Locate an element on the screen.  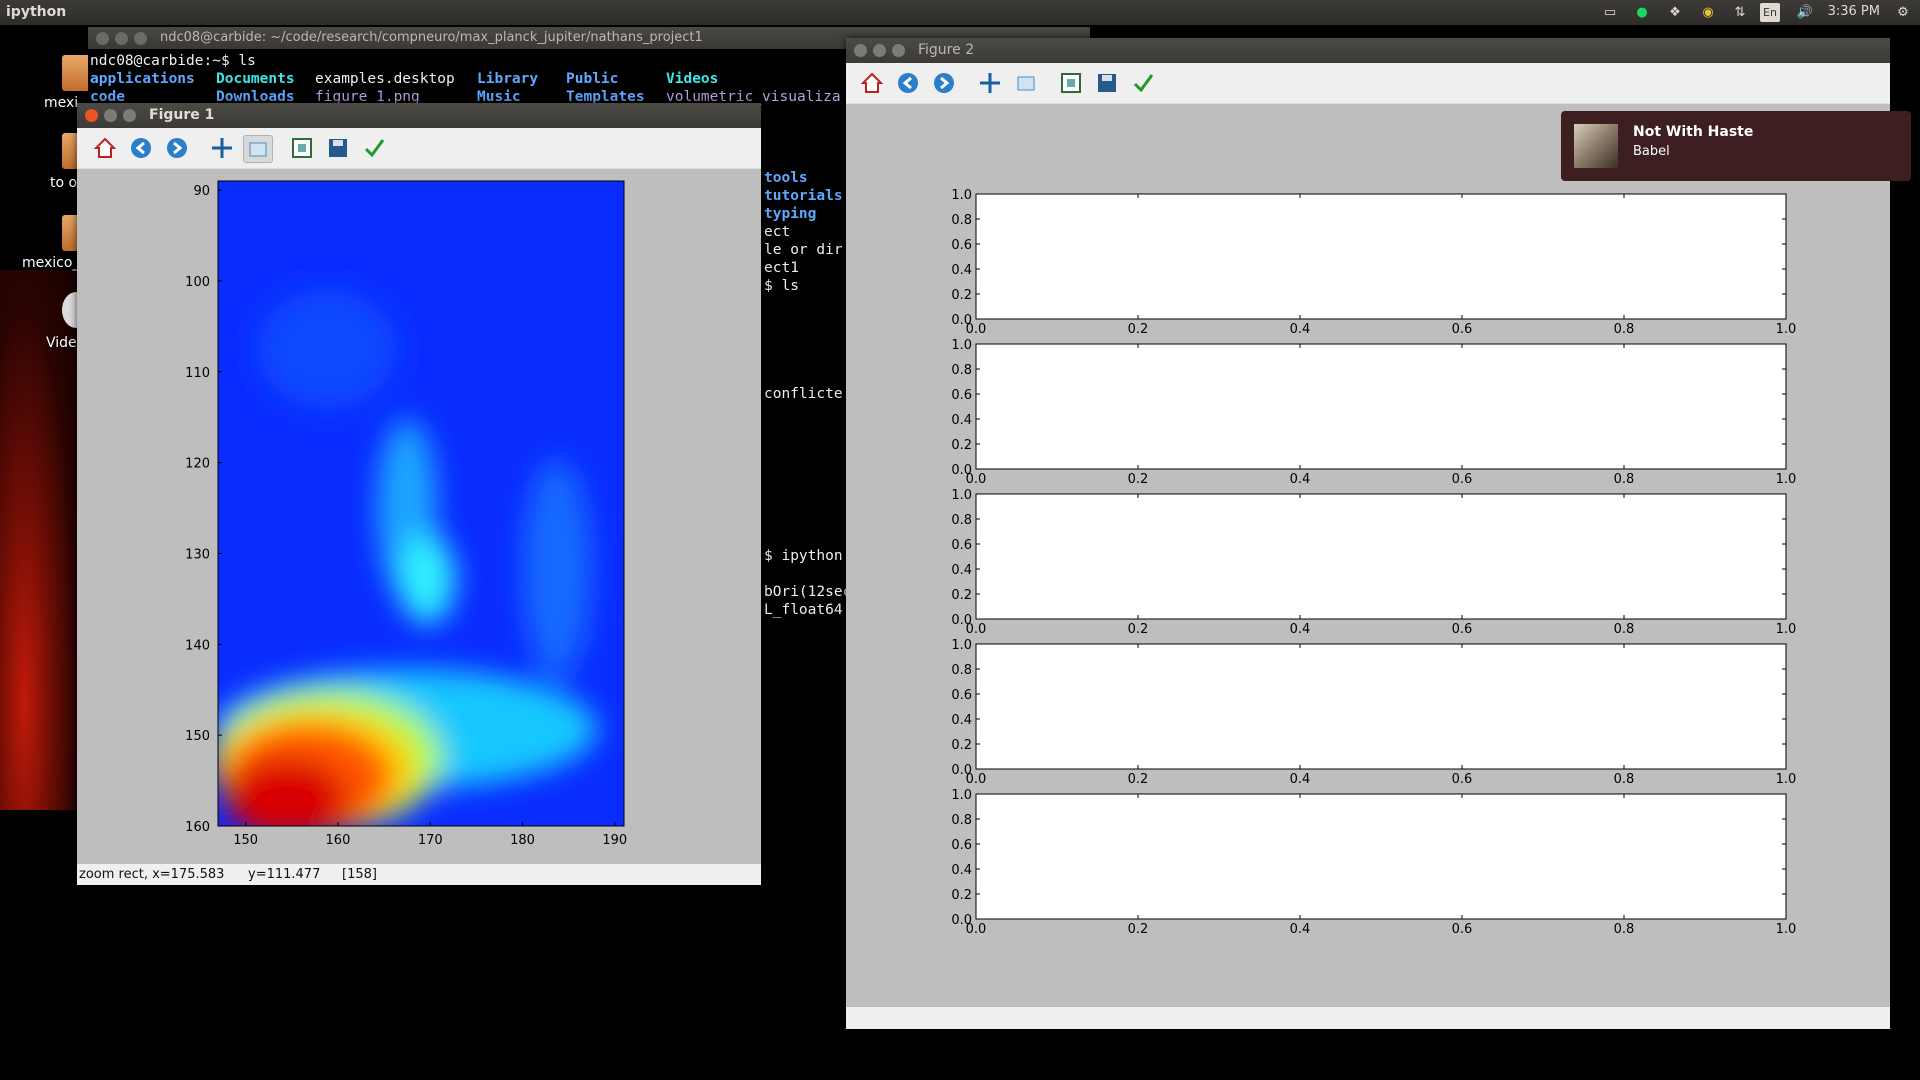
y-tick-label: 0.2 is located at coordinates (961, 295).